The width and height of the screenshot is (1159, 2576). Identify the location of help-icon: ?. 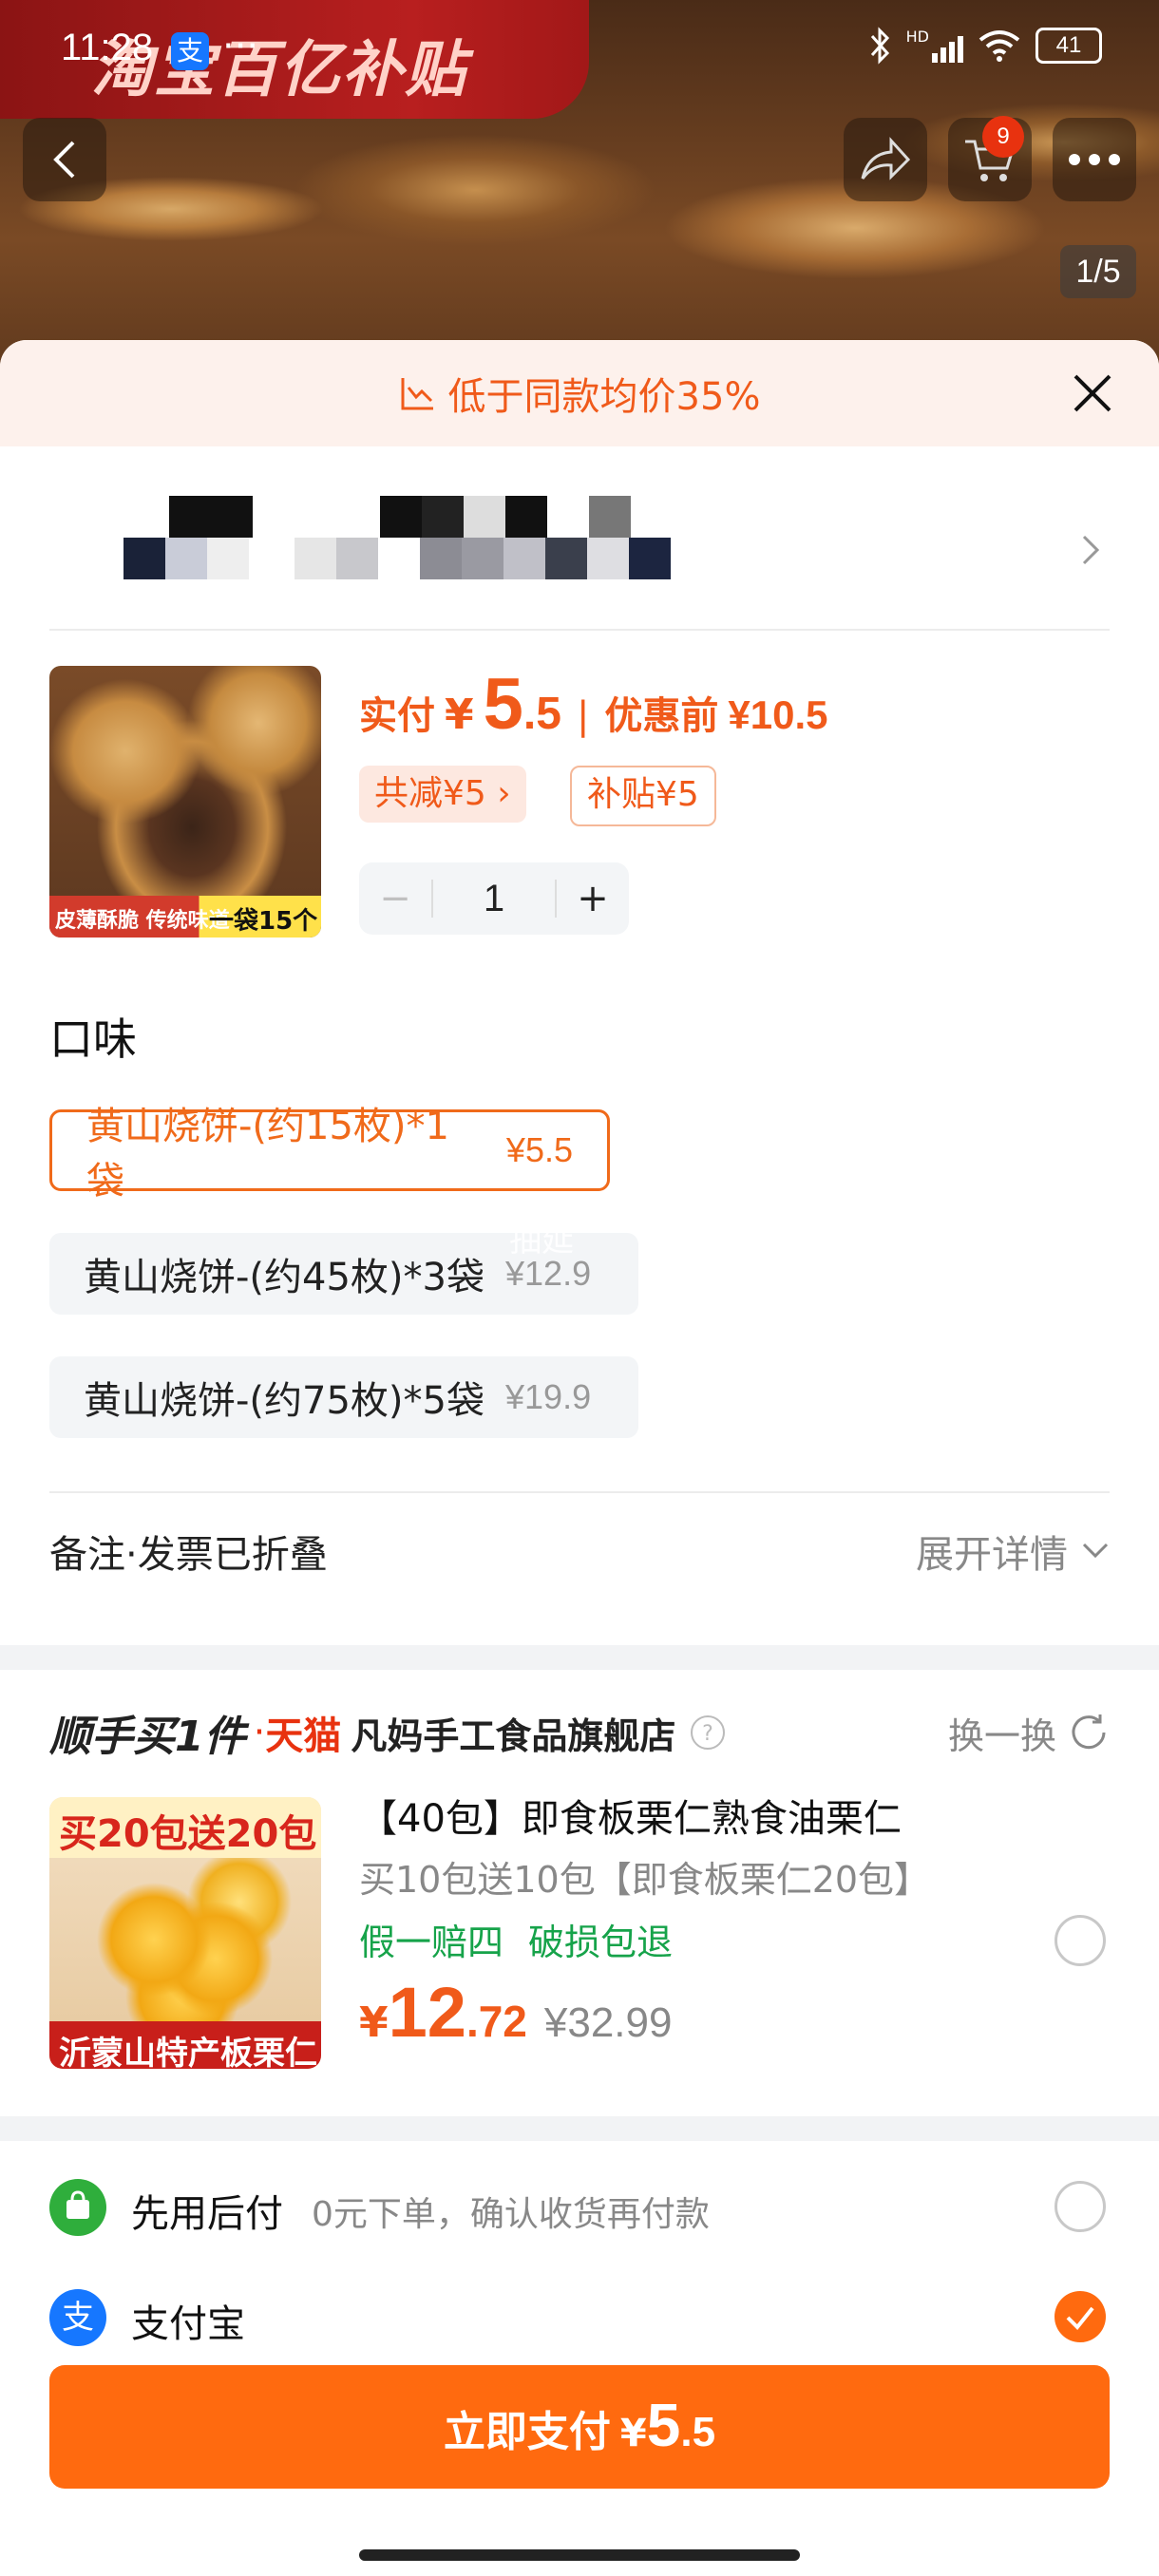
(708, 1733).